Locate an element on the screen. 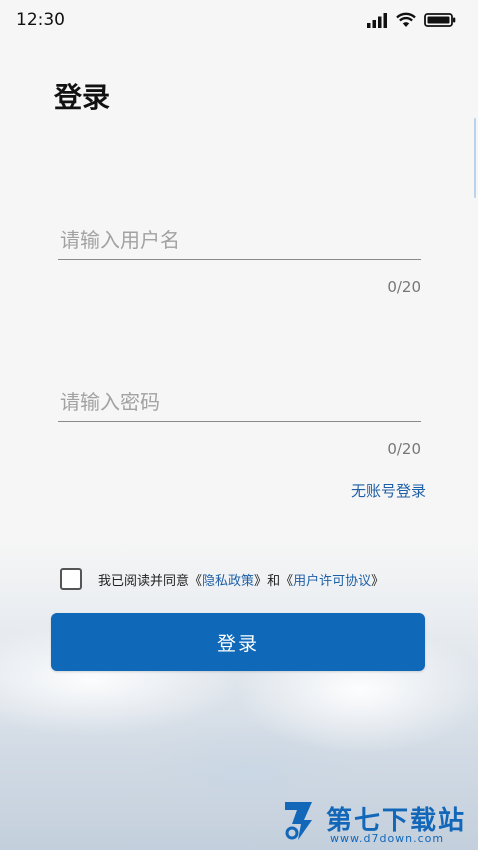 The height and width of the screenshot is (850, 478). status-bar: 12:30 is located at coordinates (239, 20).